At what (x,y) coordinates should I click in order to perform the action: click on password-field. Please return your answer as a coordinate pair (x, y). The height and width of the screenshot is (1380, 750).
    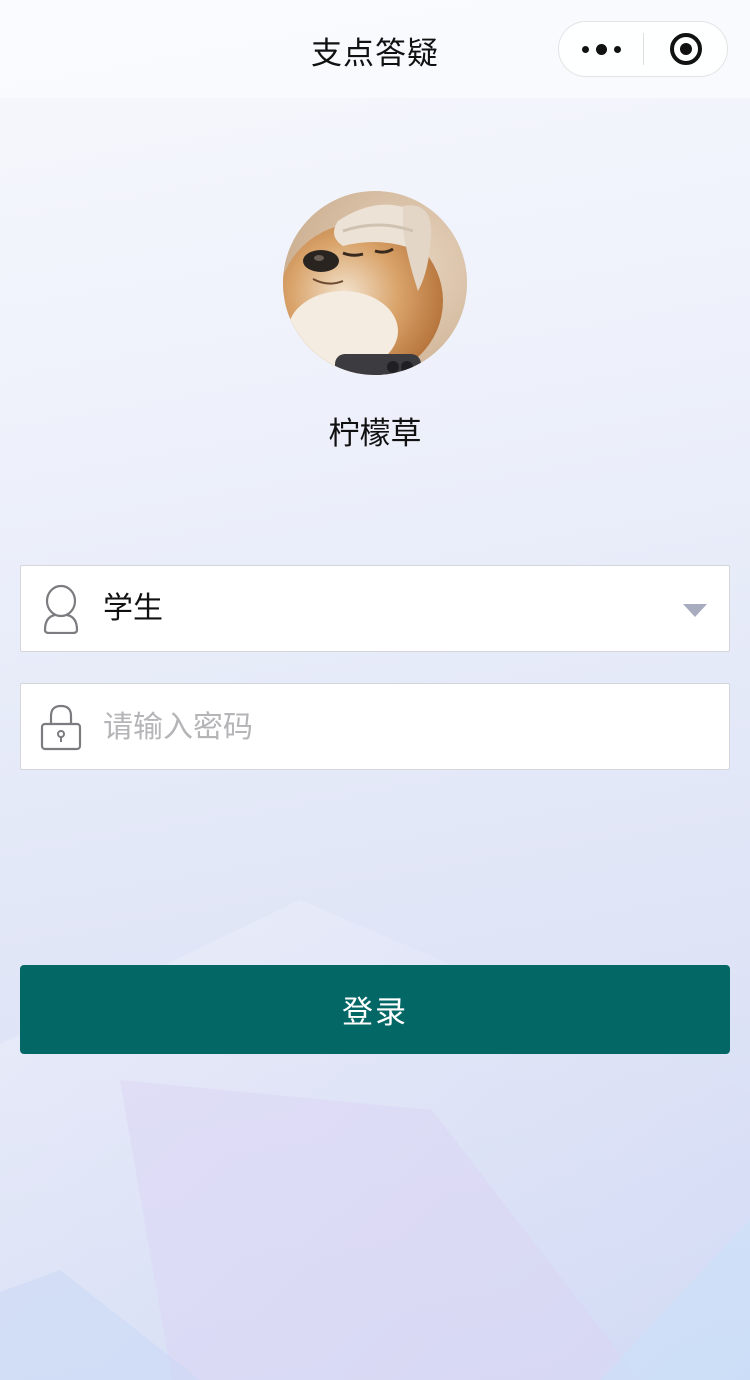
    Looking at the image, I should click on (375, 726).